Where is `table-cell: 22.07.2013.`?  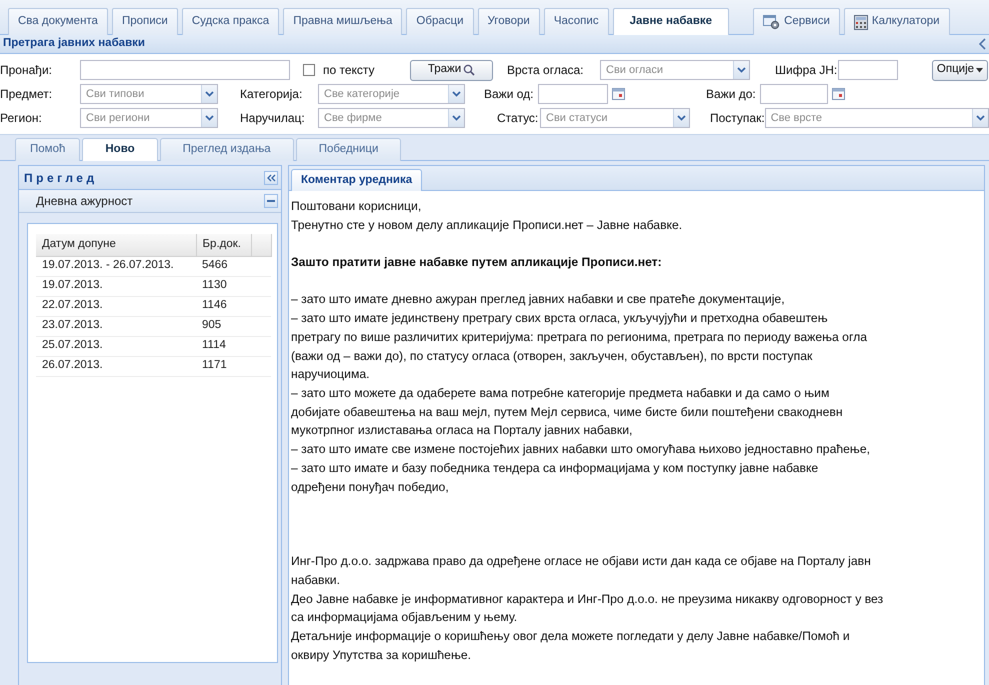
table-cell: 22.07.2013. is located at coordinates (116, 306).